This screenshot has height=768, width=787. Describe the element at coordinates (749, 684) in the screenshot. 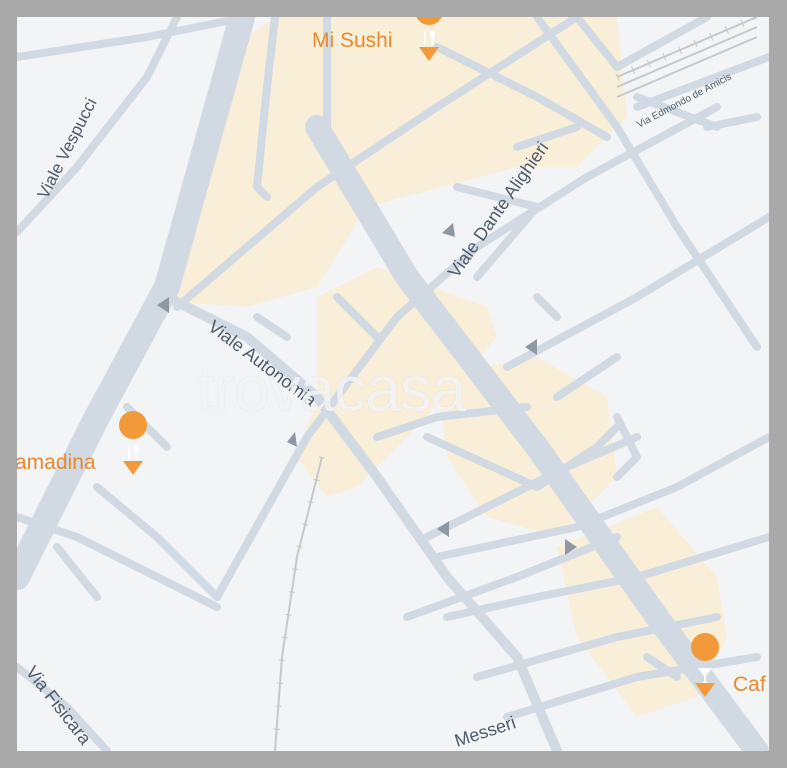

I see `poi-label: Caf` at that location.